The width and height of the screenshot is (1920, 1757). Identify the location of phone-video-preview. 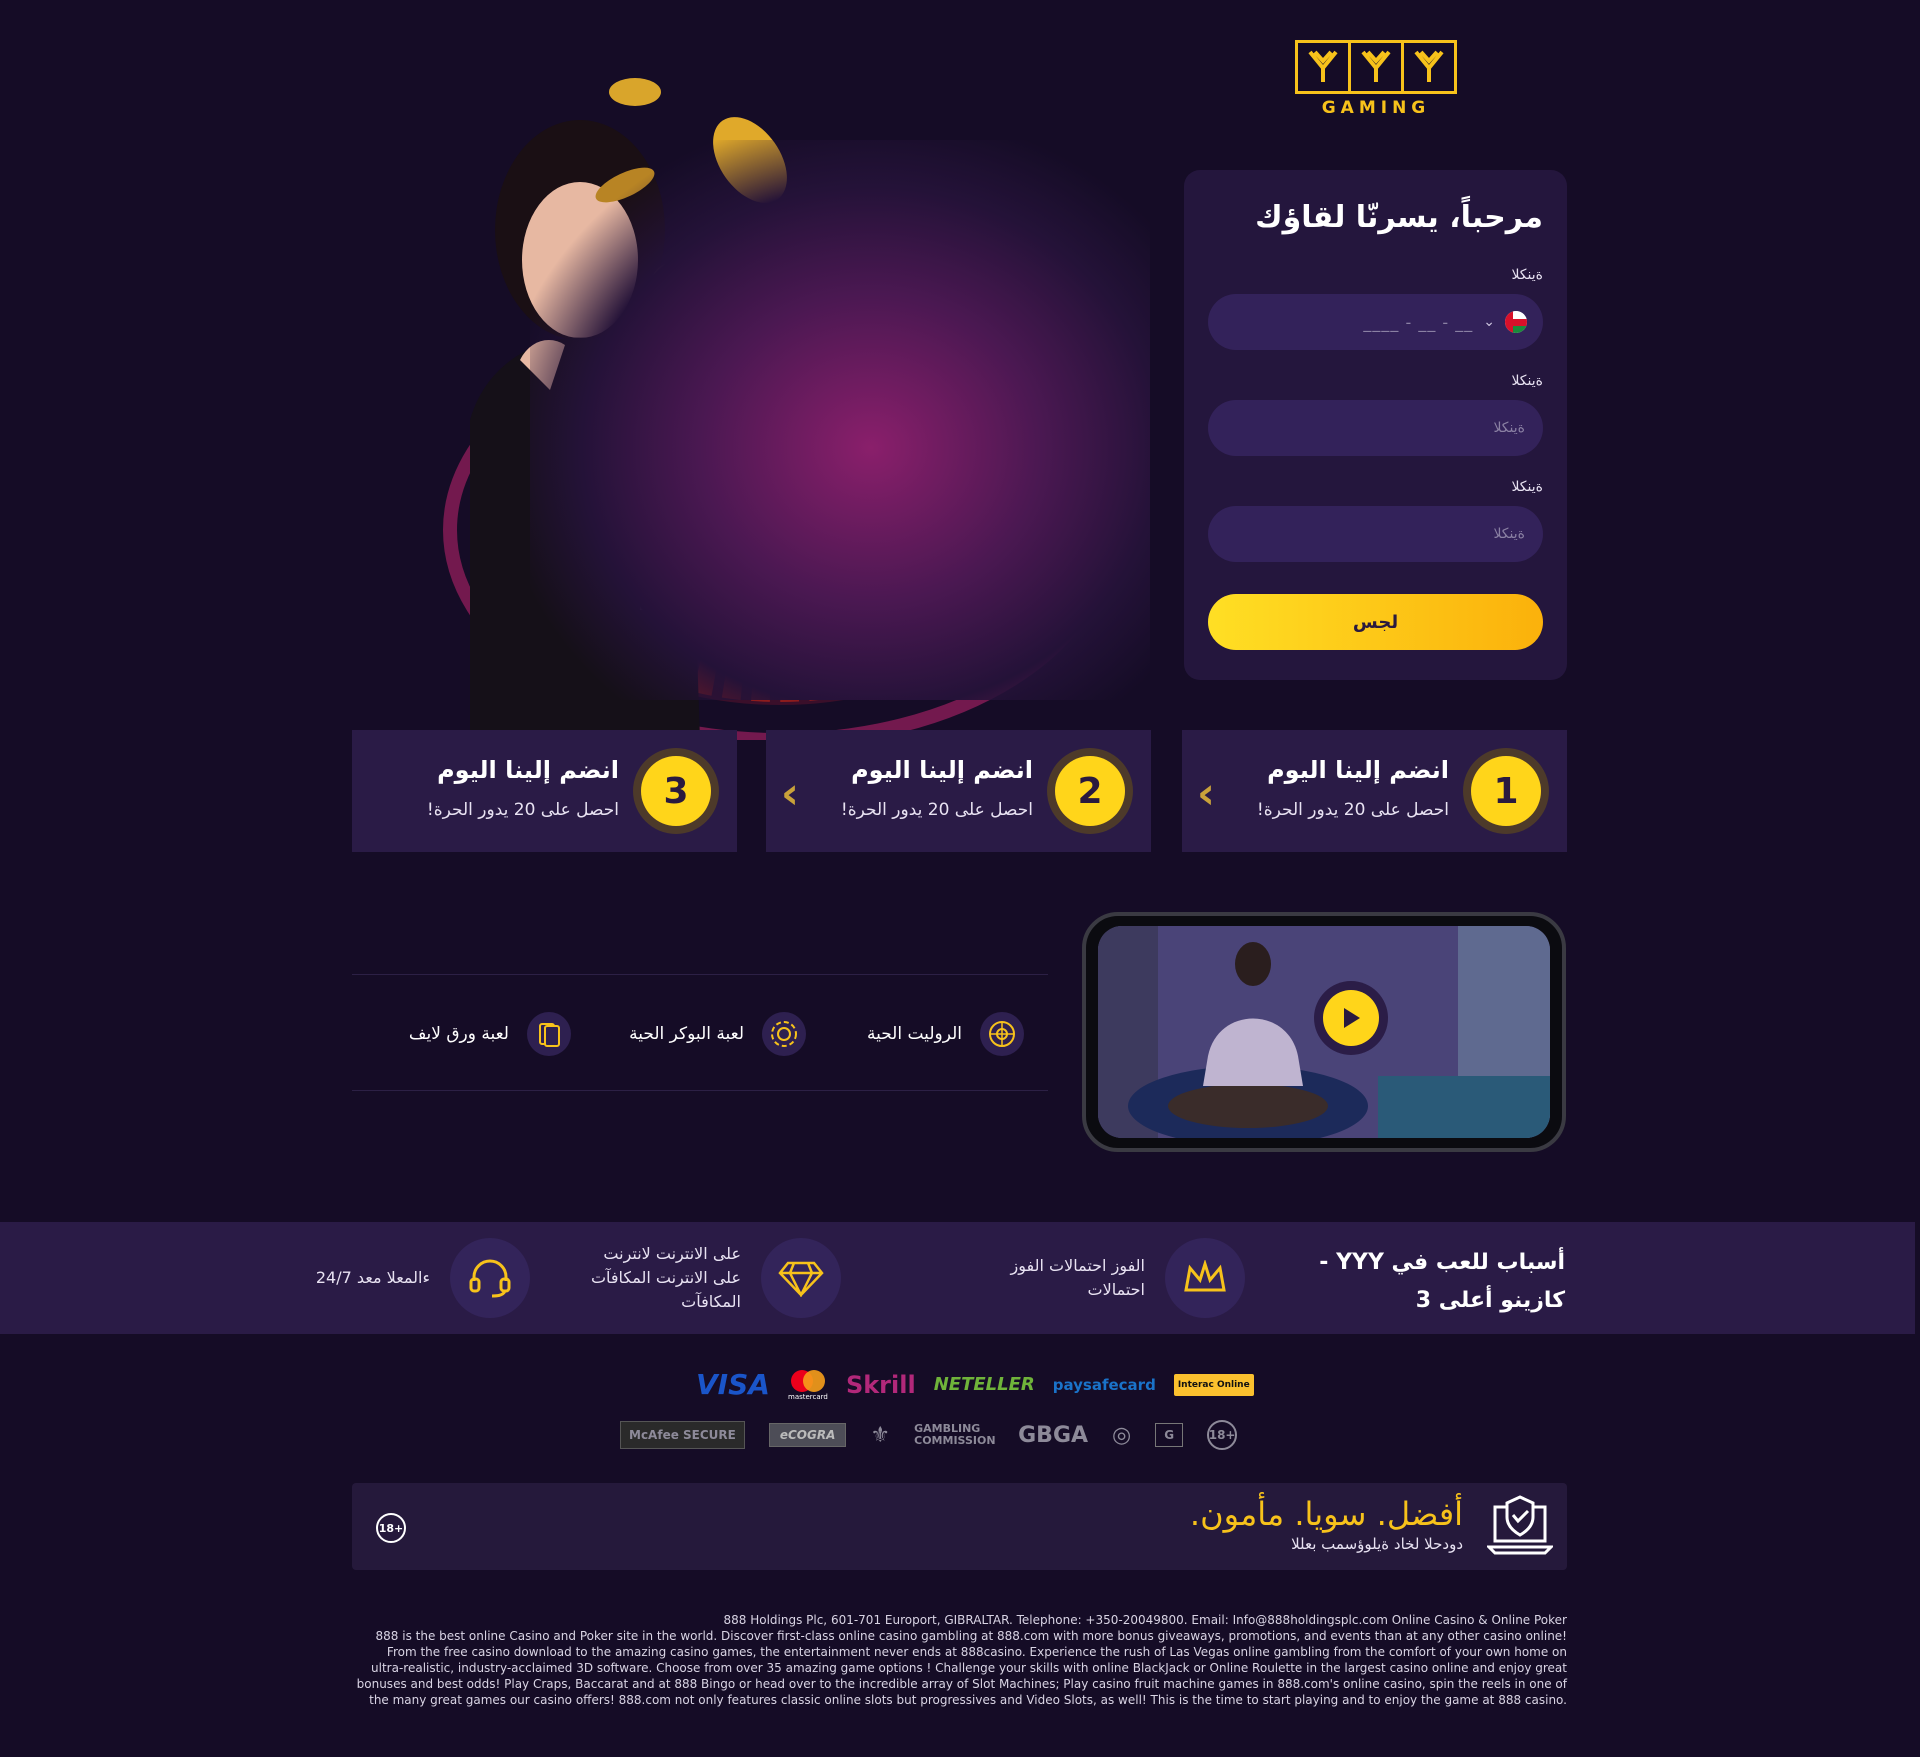
(1324, 1032).